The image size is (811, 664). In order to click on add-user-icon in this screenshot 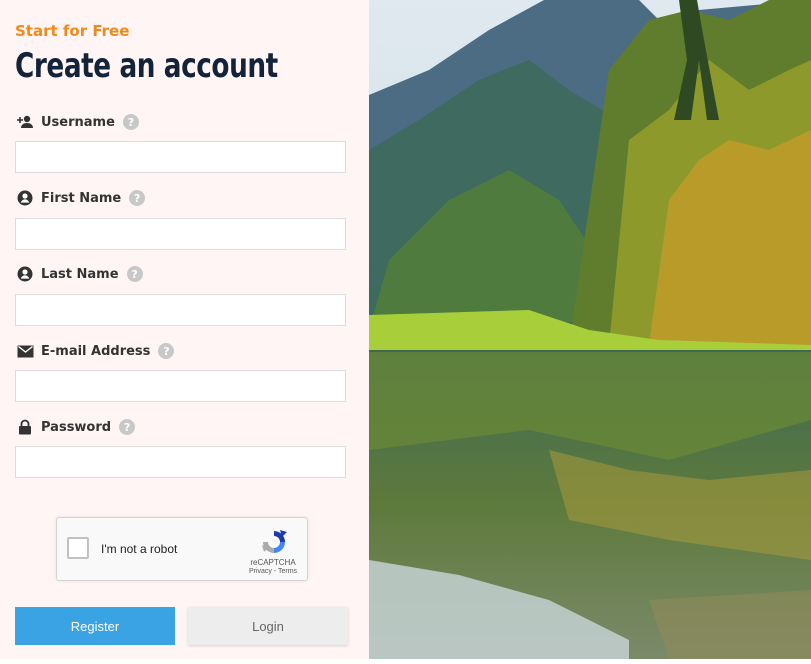, I will do `click(25, 122)`.